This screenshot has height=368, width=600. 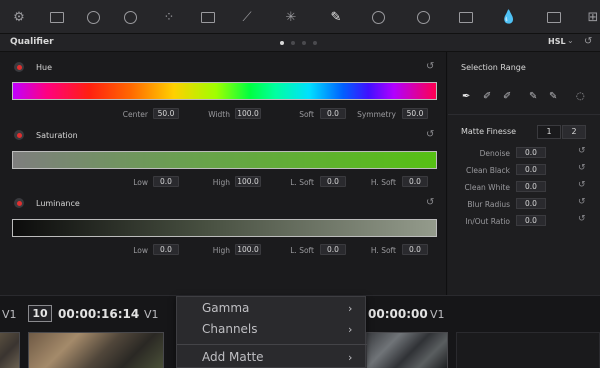 What do you see at coordinates (466, 96) in the screenshot?
I see `eyedropper-icon: ✒` at bounding box center [466, 96].